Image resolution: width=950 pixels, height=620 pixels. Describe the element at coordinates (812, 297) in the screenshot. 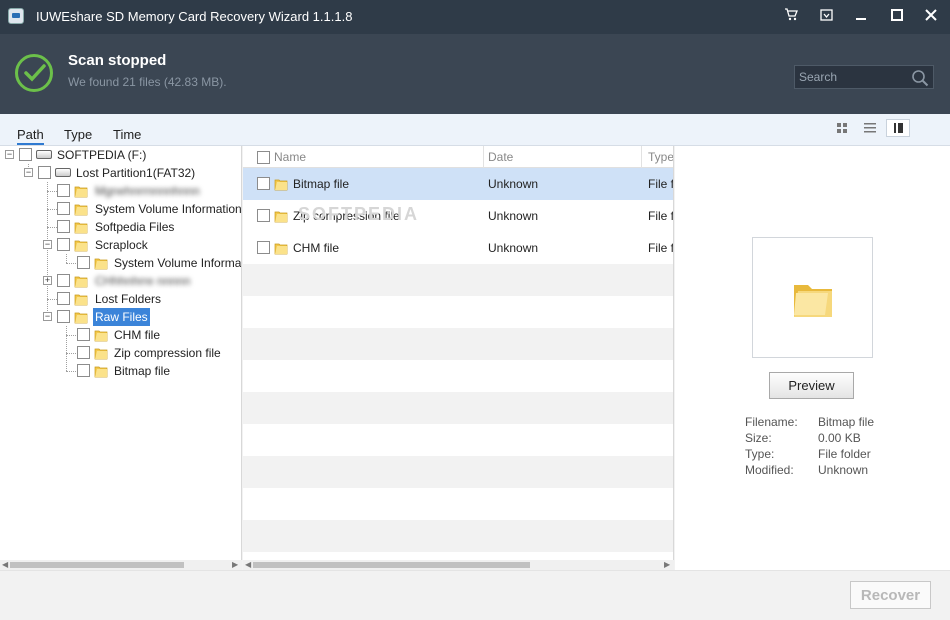

I see `preview-thumbnail` at that location.